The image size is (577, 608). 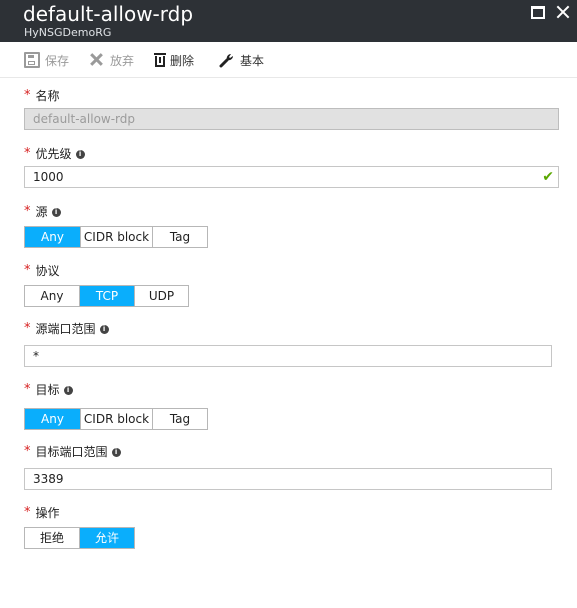 I want to click on source-option-tag: Tag, so click(x=180, y=237).